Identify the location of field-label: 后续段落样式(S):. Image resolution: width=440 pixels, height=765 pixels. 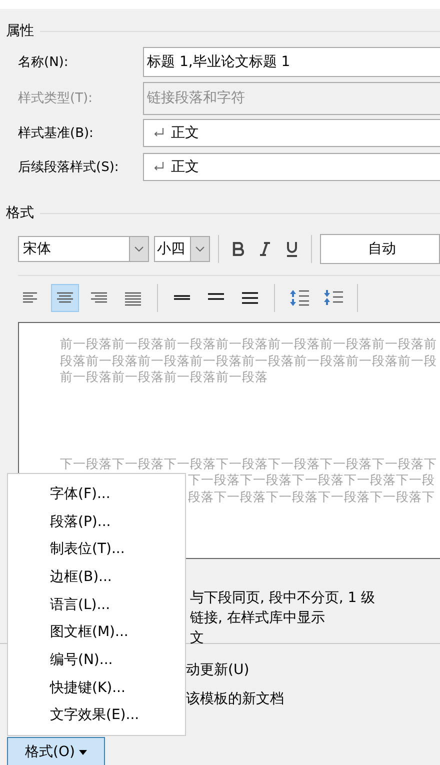
(68, 167).